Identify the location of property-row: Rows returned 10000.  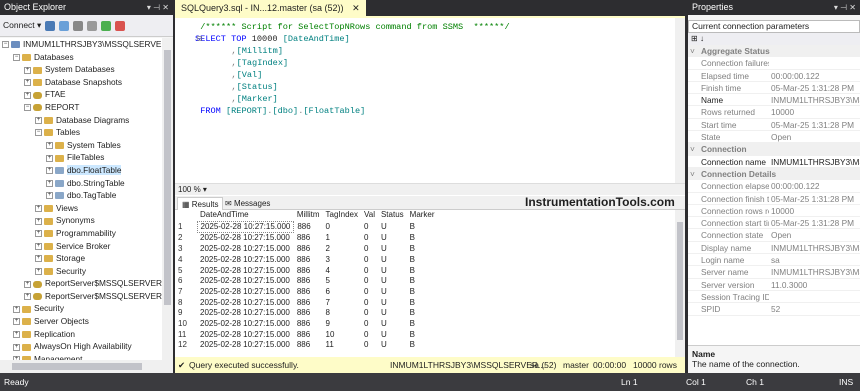
(774, 112).